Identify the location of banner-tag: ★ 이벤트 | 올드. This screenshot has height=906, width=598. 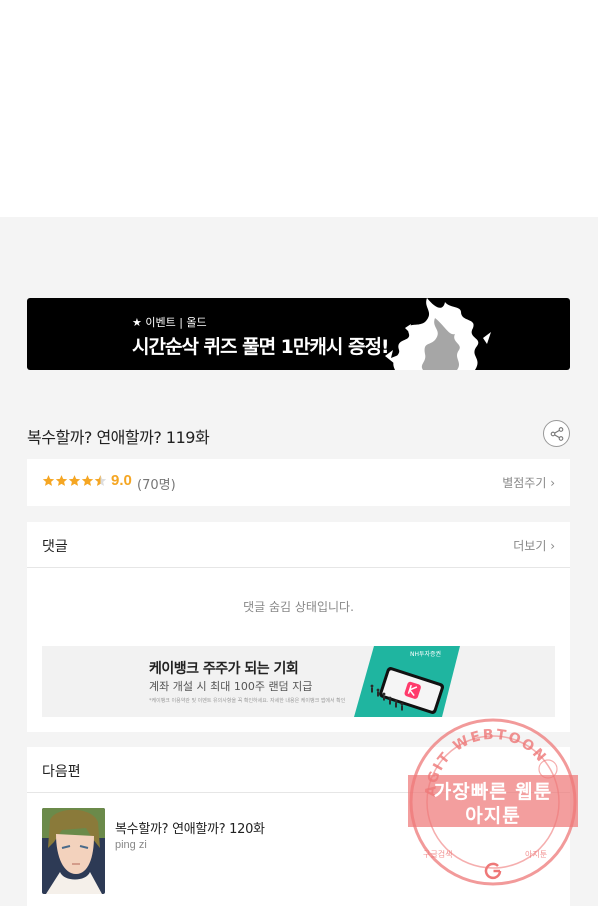
(169, 322).